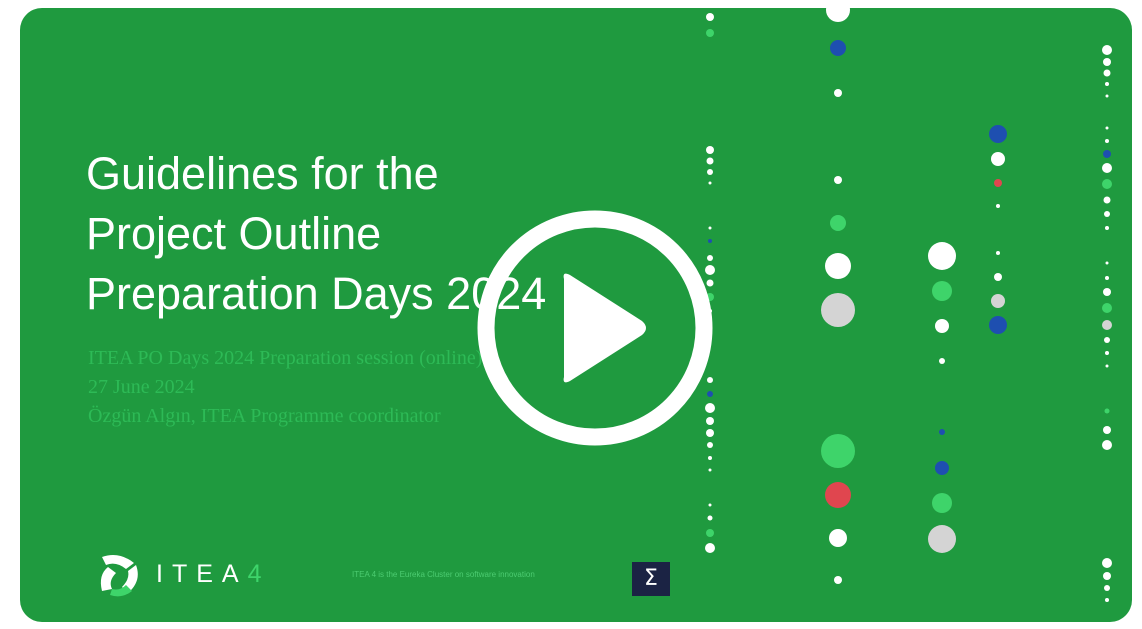 The width and height of the screenshot is (1142, 629). I want to click on itea-logo: ITEA4, so click(178, 574).